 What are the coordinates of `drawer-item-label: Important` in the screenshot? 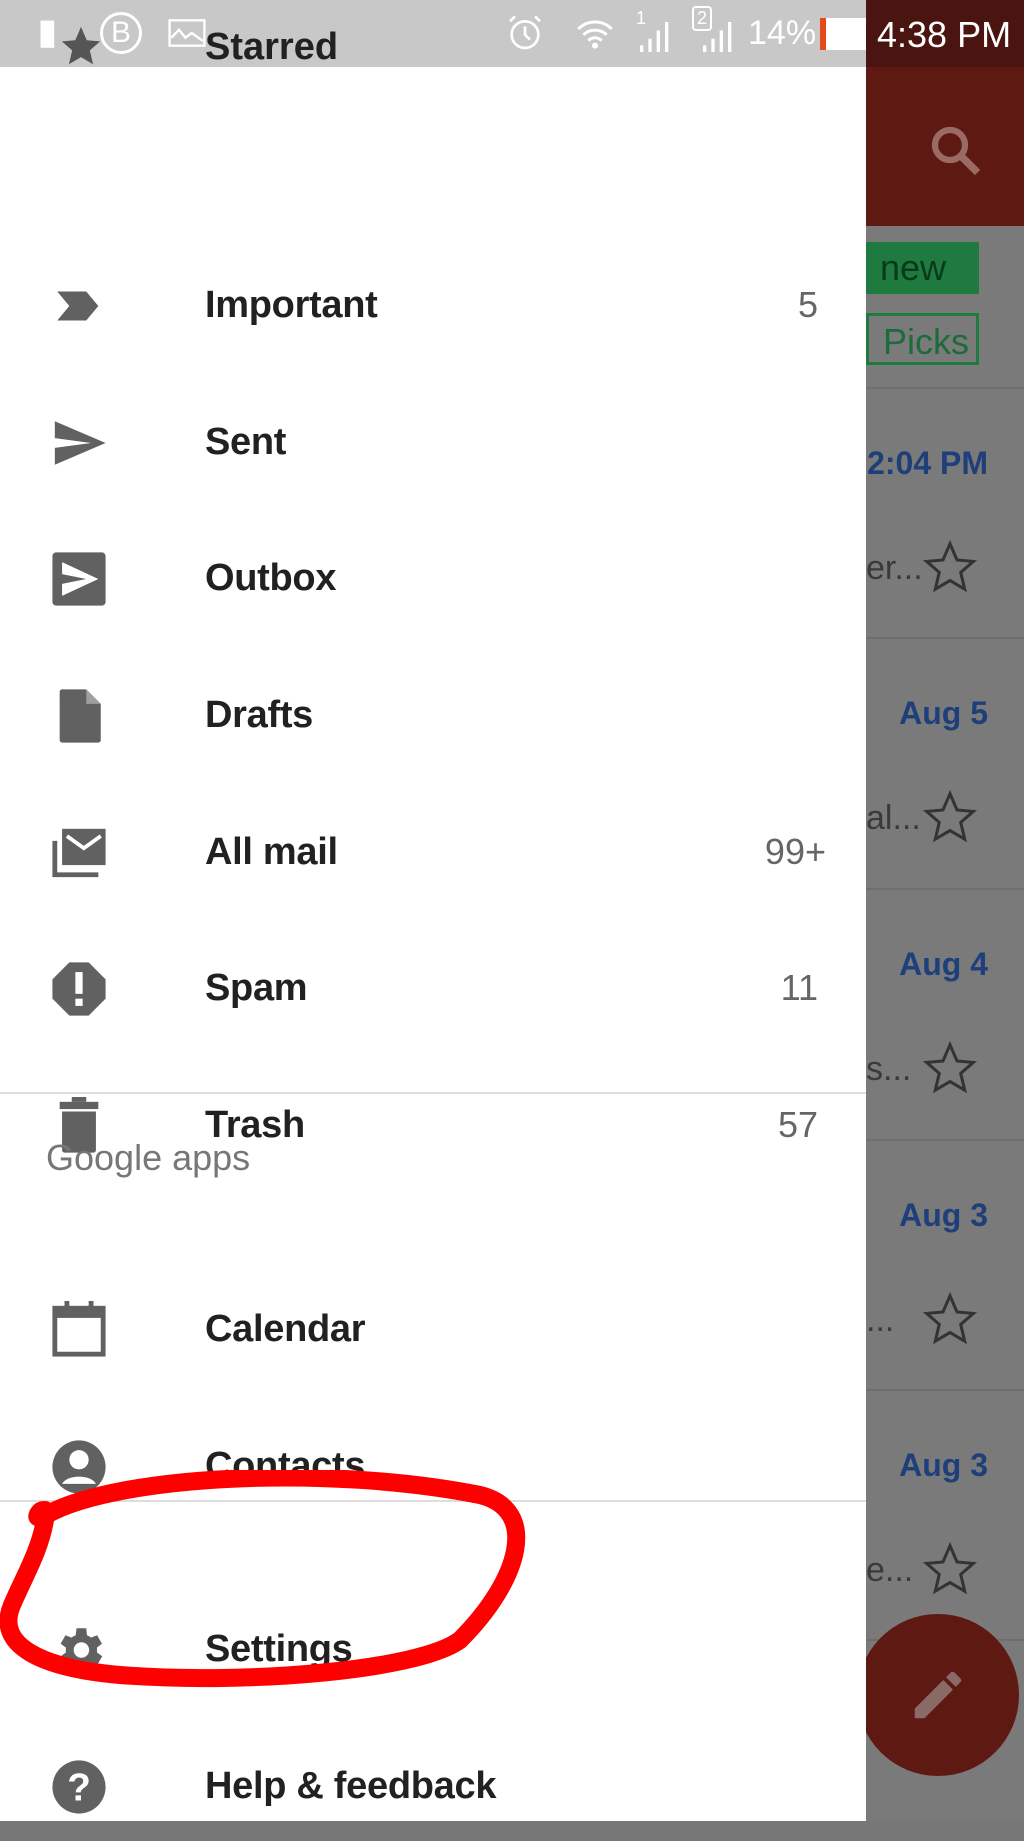 It's located at (291, 305).